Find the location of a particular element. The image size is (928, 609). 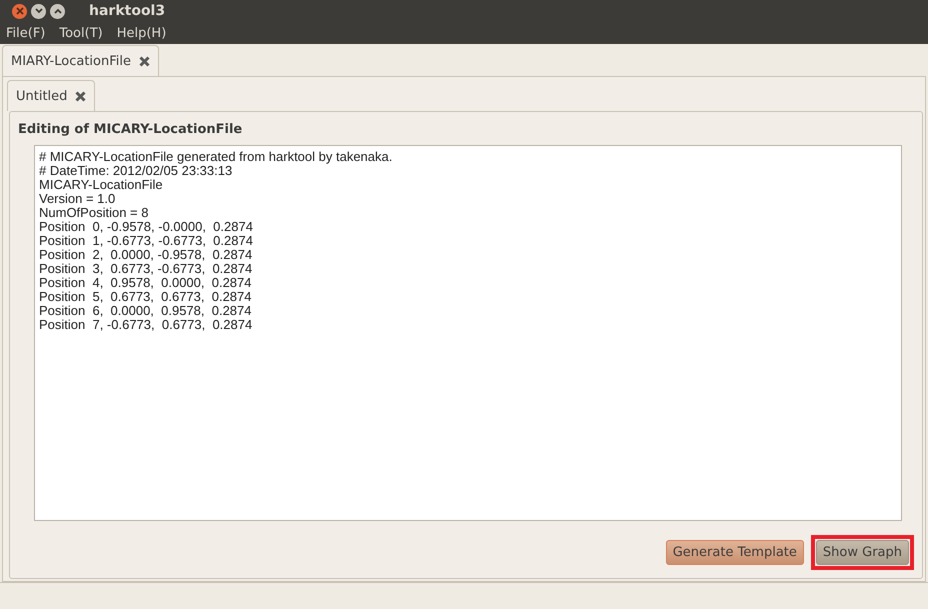

editor-heading: Editing of MICARY-LocationFile is located at coordinates (131, 129).